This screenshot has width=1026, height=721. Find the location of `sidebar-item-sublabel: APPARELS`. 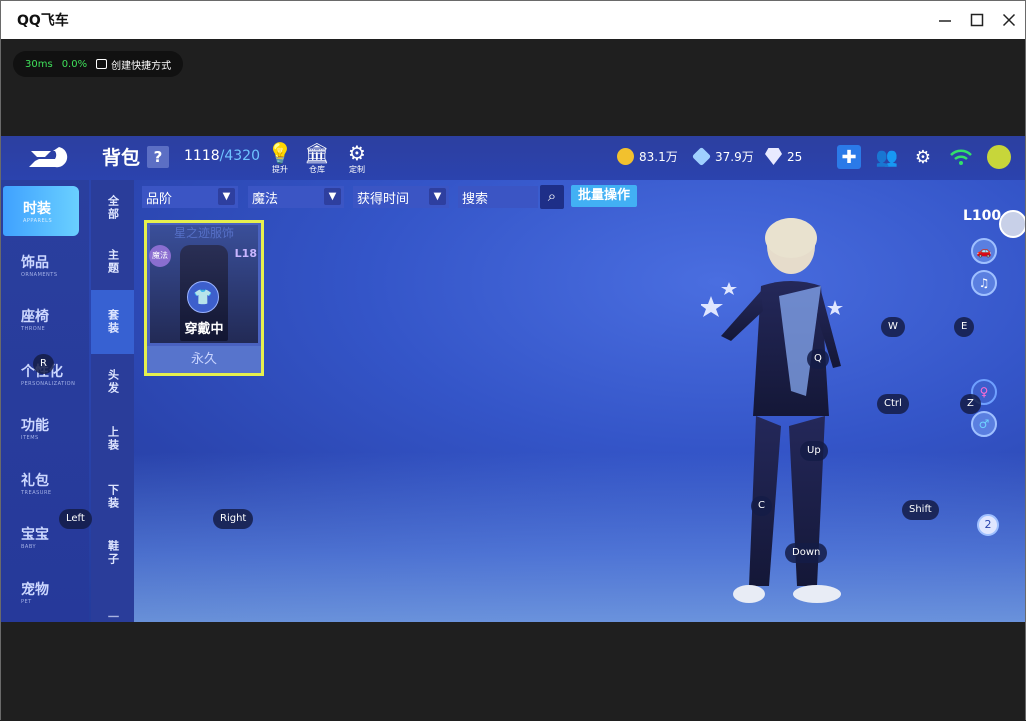

sidebar-item-sublabel: APPARELS is located at coordinates (38, 221).